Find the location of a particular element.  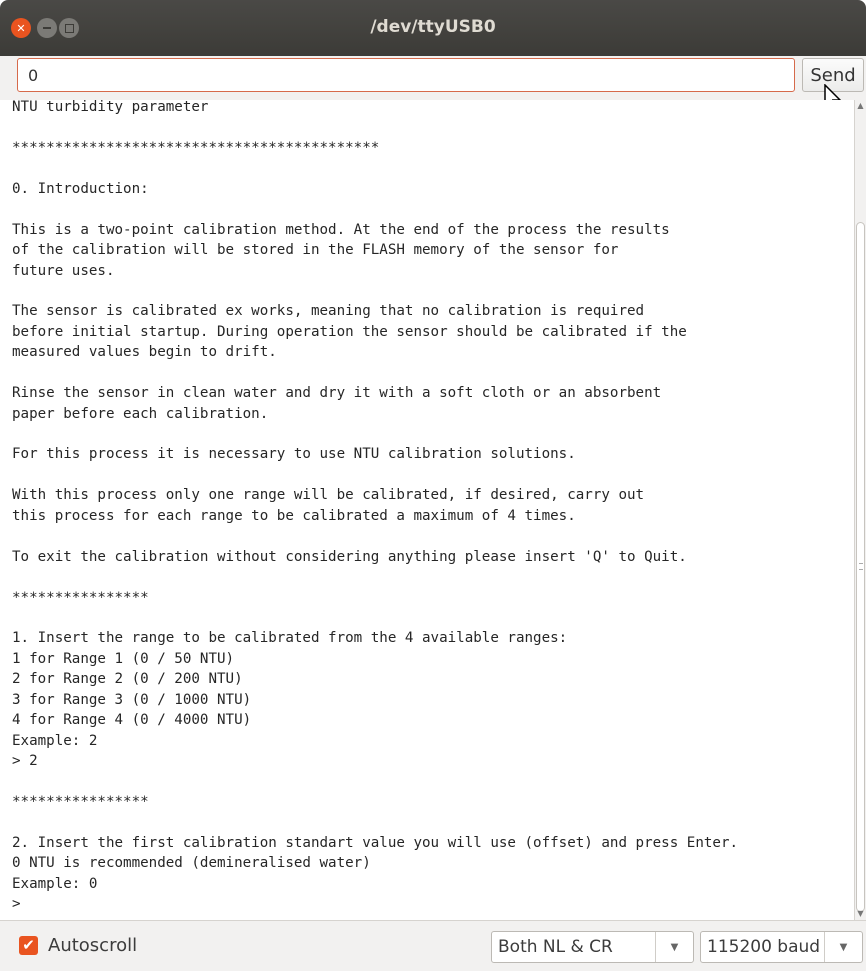

checkmark-icon: ✔ is located at coordinates (28, 945).